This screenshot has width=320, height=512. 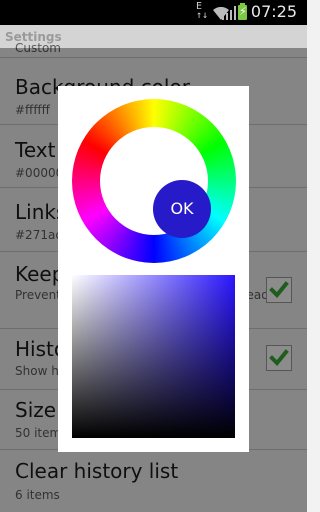 I want to click on ok-button: OK, so click(x=182, y=209).